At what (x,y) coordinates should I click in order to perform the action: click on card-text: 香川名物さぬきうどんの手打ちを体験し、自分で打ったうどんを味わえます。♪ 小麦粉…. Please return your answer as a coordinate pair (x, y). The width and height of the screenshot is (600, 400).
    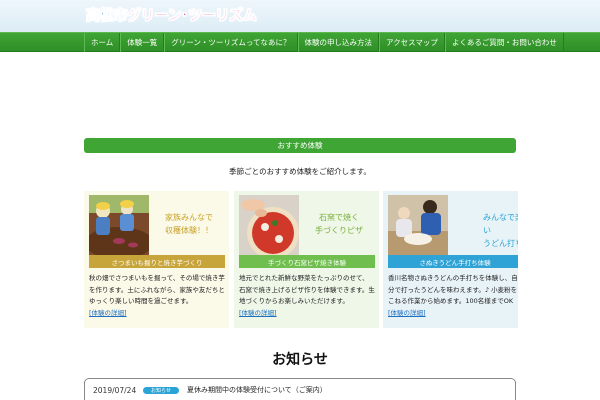
    Looking at the image, I should click on (453, 289).